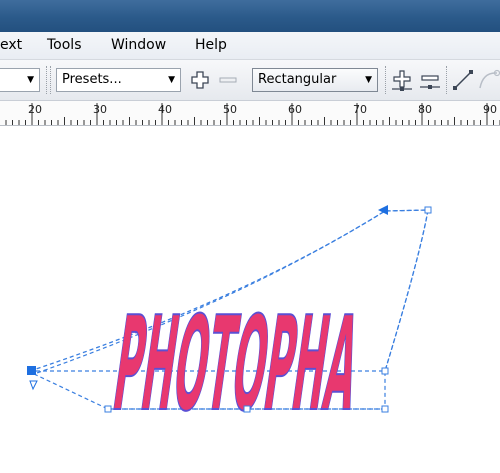 The image size is (500, 473). I want to click on to-line-button, so click(463, 80).